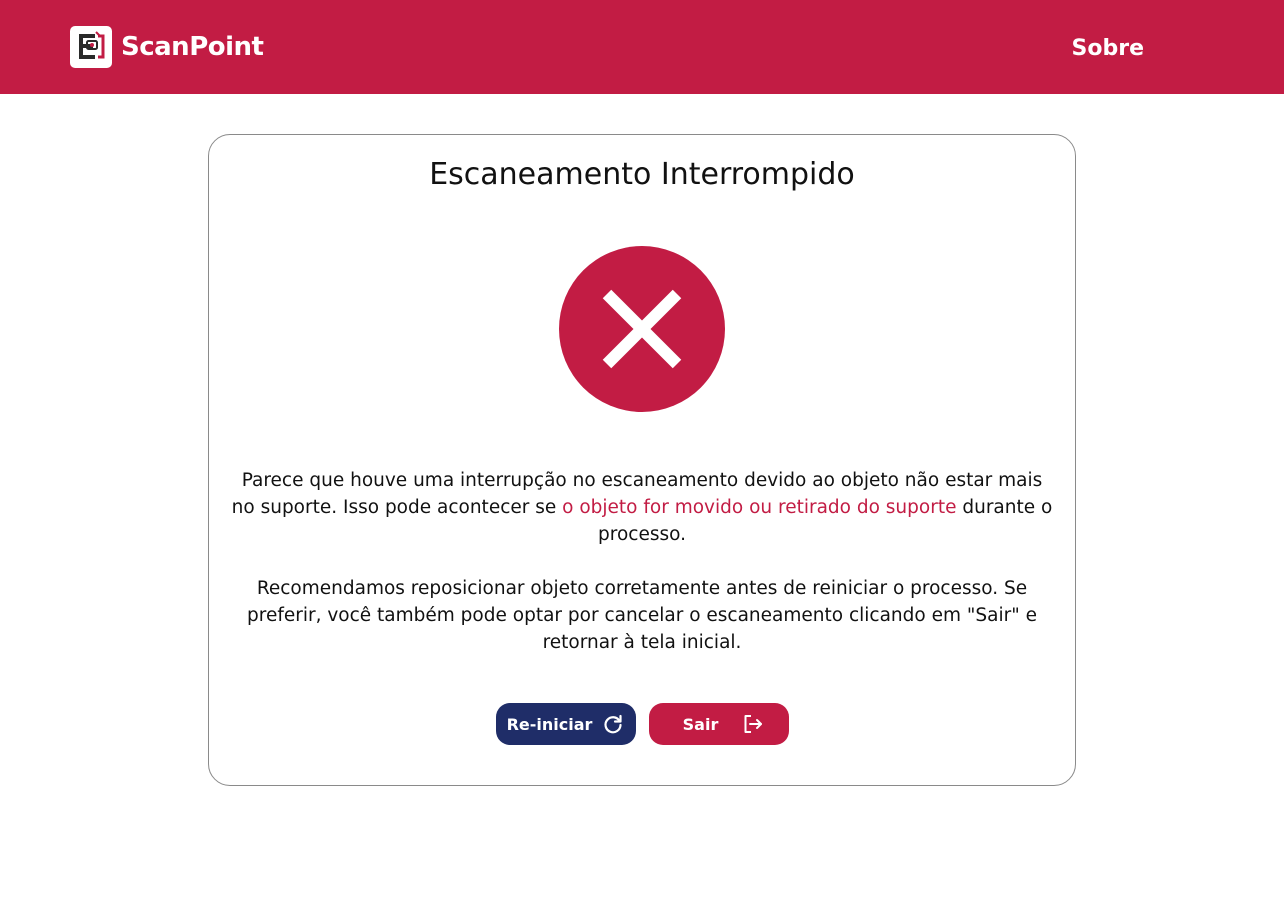 The height and width of the screenshot is (900, 1284). I want to click on logout-icon, so click(753, 724).